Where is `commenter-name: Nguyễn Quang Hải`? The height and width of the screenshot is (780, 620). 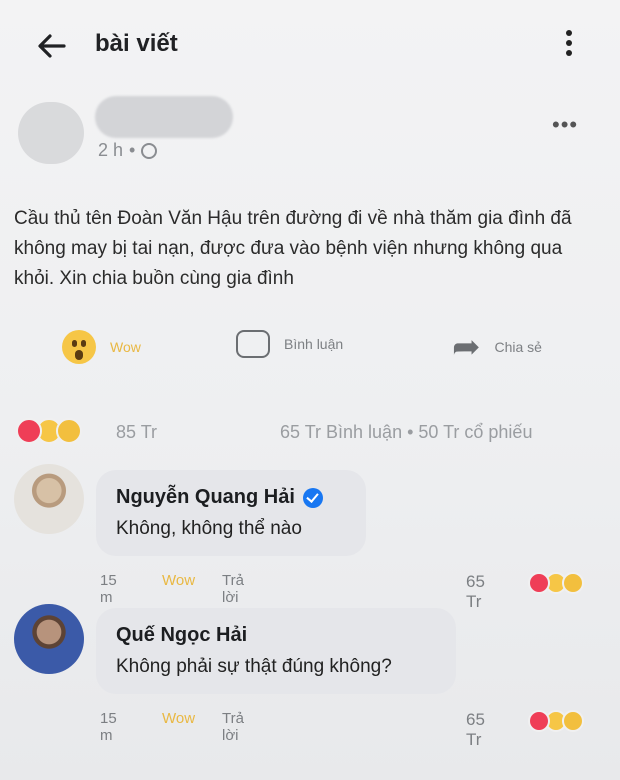
commenter-name: Nguyễn Quang Hải is located at coordinates (219, 497).